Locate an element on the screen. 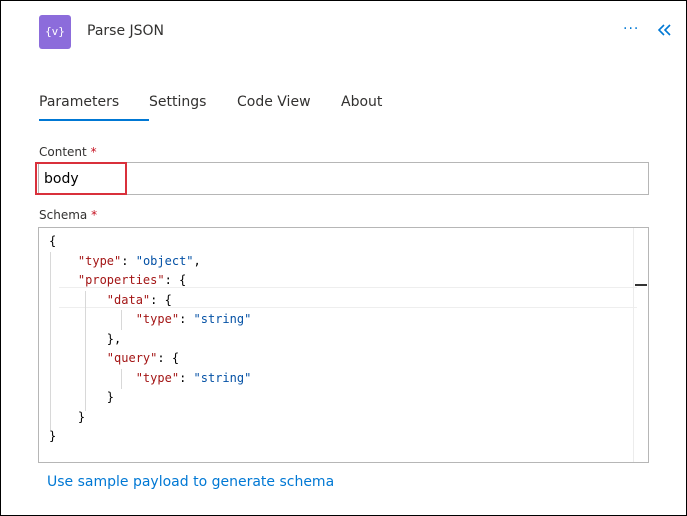 This screenshot has height=516, width=687. parse-json-icon: {v} is located at coordinates (55, 32).